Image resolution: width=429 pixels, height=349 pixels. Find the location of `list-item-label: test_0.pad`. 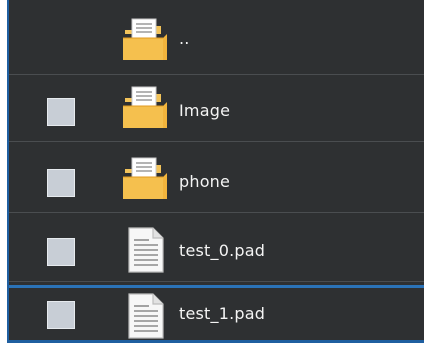

list-item-label: test_0.pad is located at coordinates (222, 250).